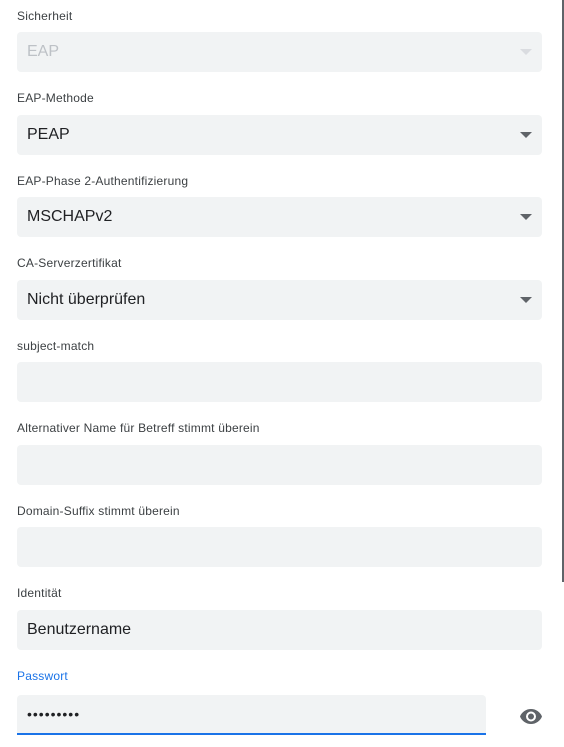 This screenshot has height=747, width=564. I want to click on eap-method-select: PEAP, so click(279, 135).